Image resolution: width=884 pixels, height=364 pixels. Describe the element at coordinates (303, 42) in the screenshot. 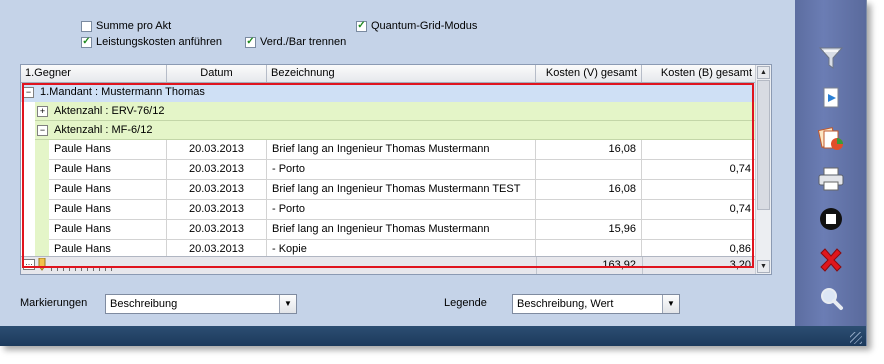

I see `verd-bar-label: Verd./Bar trennen` at that location.